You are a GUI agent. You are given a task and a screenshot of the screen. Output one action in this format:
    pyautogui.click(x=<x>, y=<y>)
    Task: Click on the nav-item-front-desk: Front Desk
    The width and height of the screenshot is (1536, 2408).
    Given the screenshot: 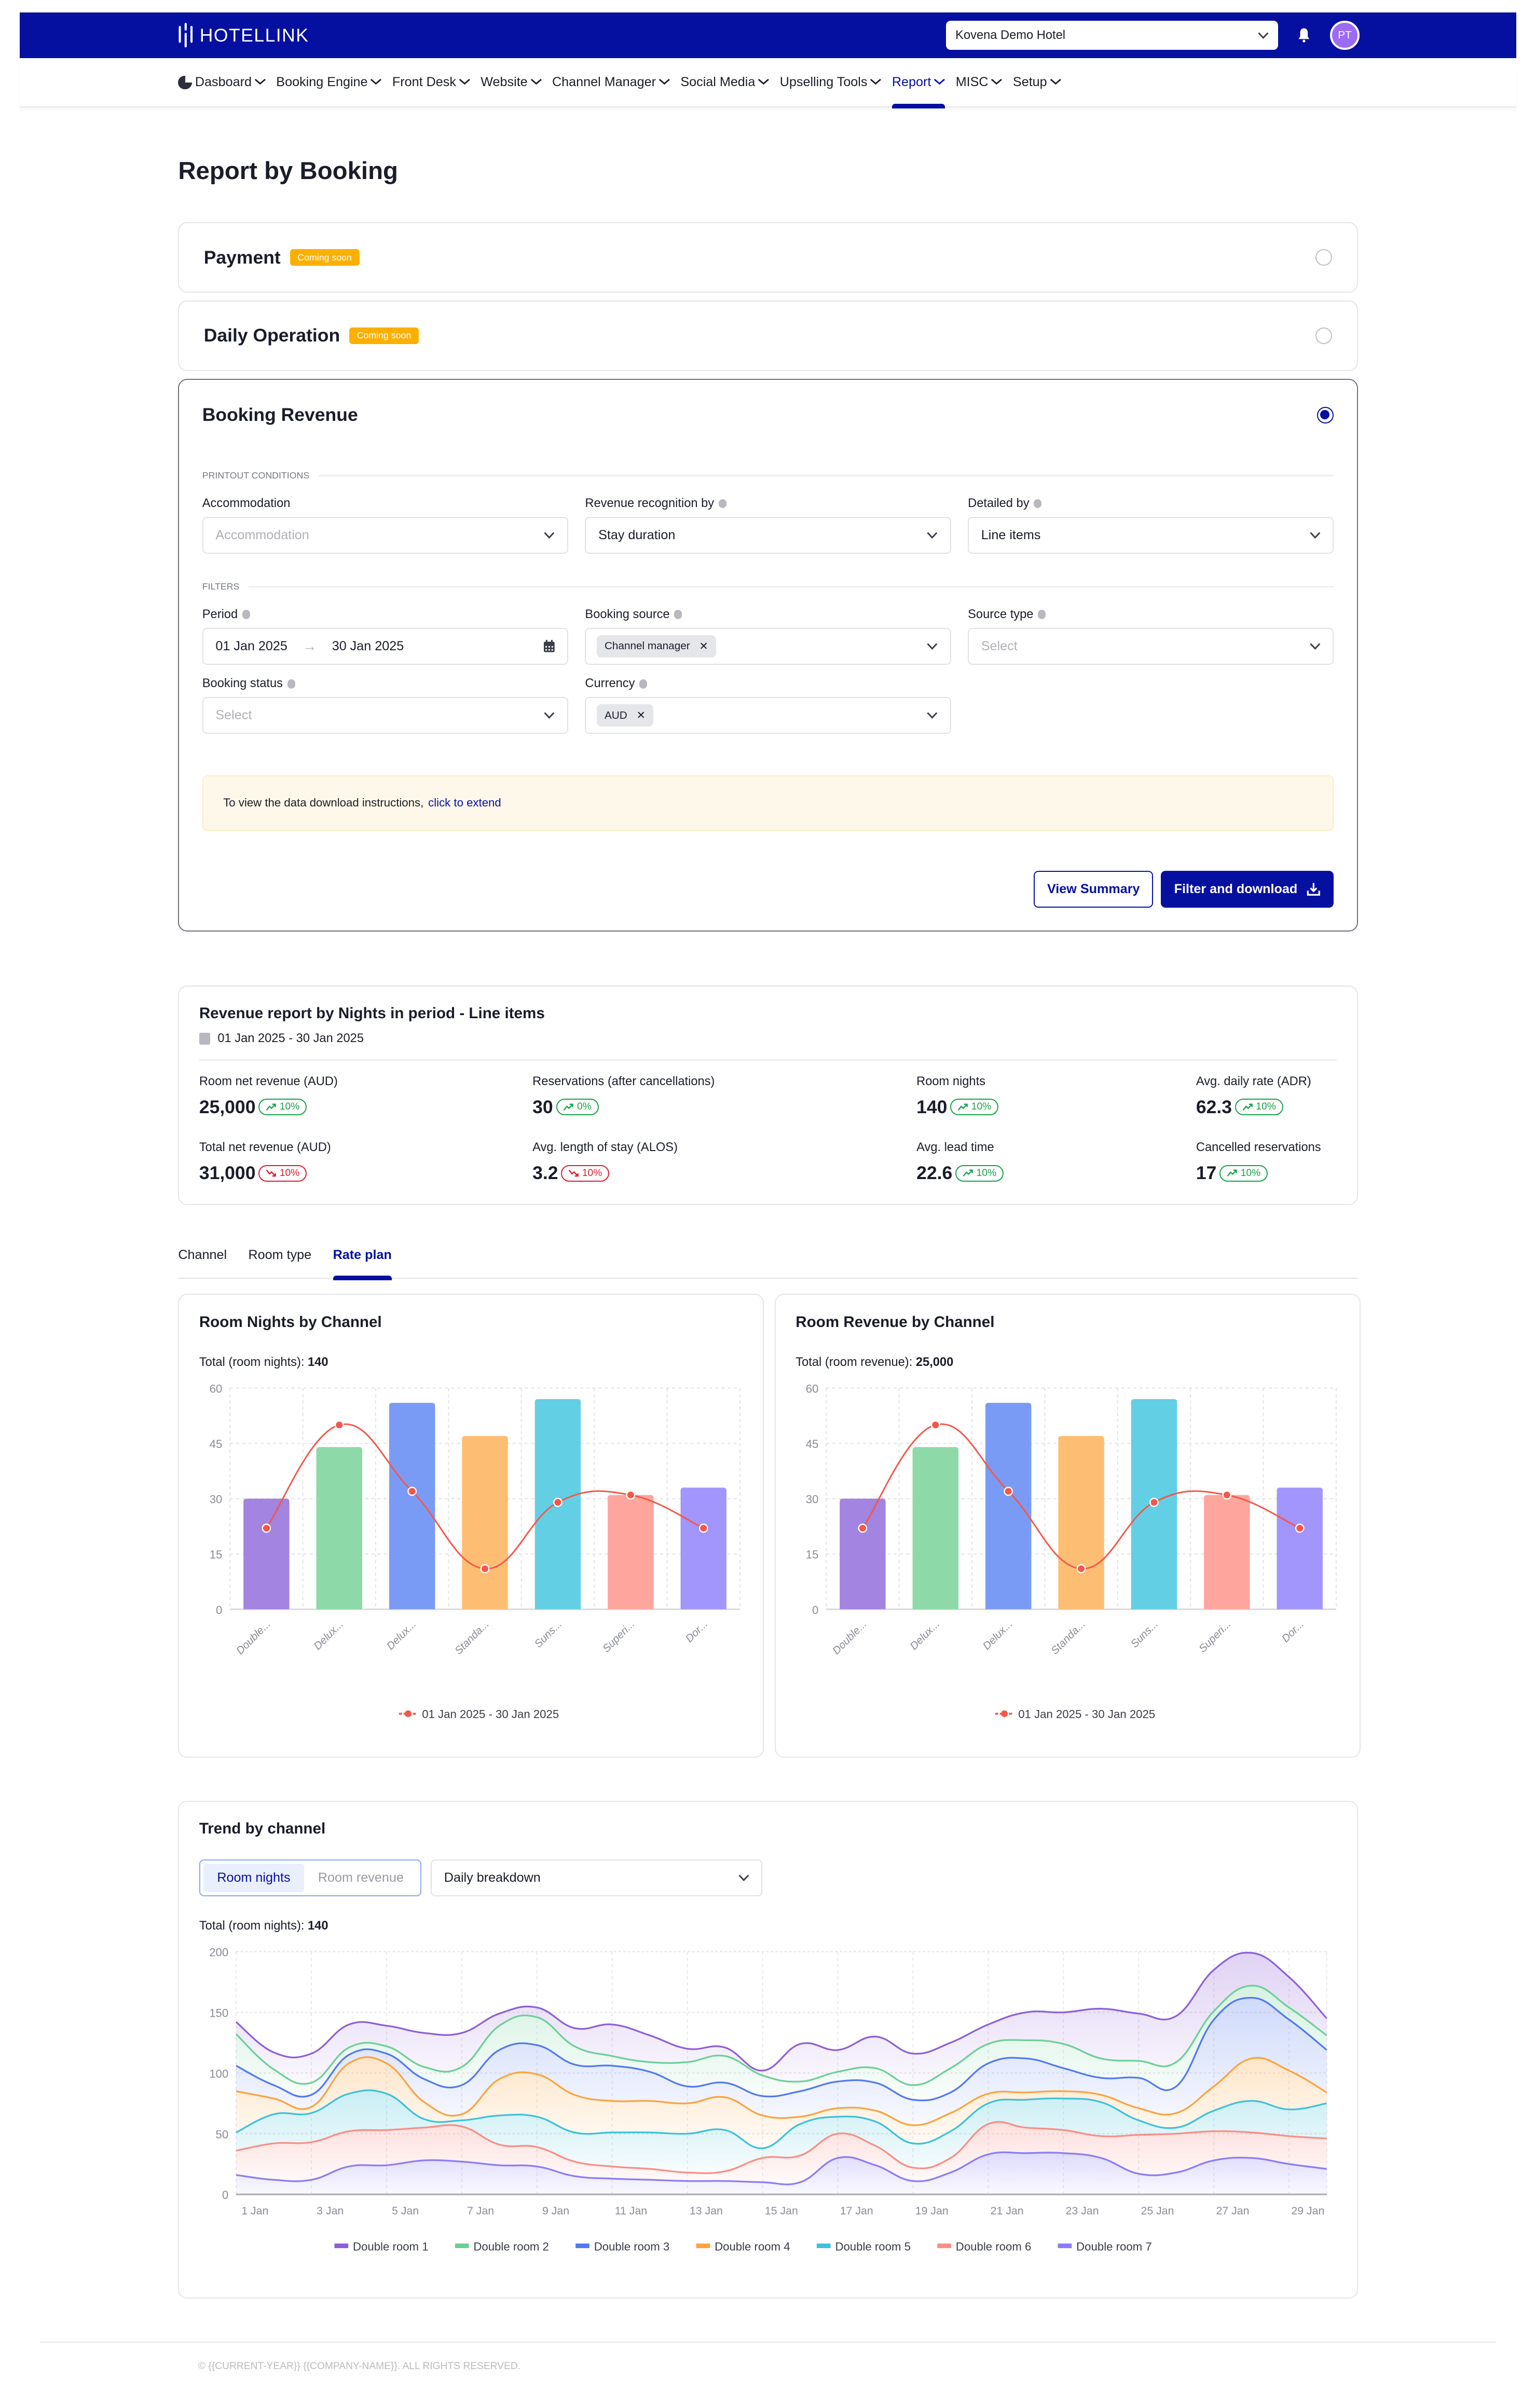 What is the action you would take?
    pyautogui.click(x=431, y=82)
    